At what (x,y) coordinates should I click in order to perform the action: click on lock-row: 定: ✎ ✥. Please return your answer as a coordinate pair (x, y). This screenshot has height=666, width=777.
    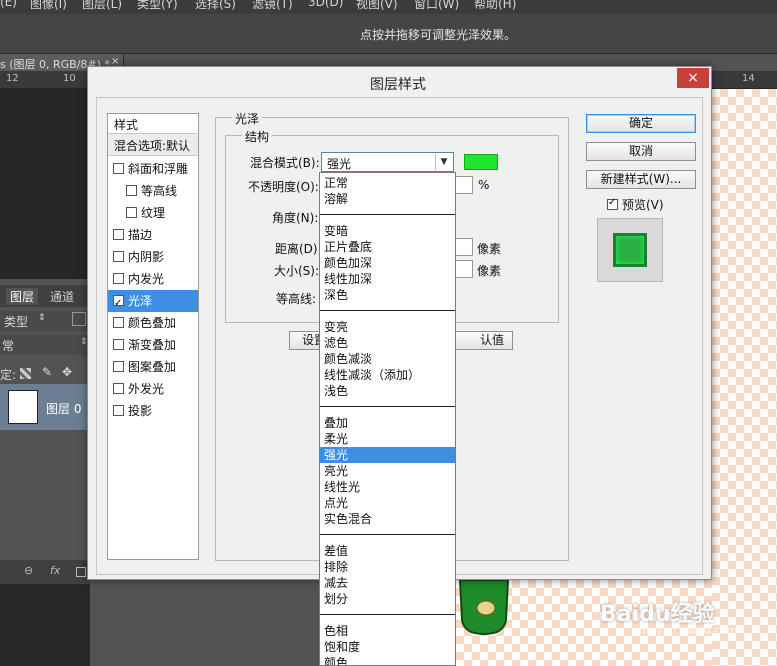
    Looking at the image, I should click on (45, 374).